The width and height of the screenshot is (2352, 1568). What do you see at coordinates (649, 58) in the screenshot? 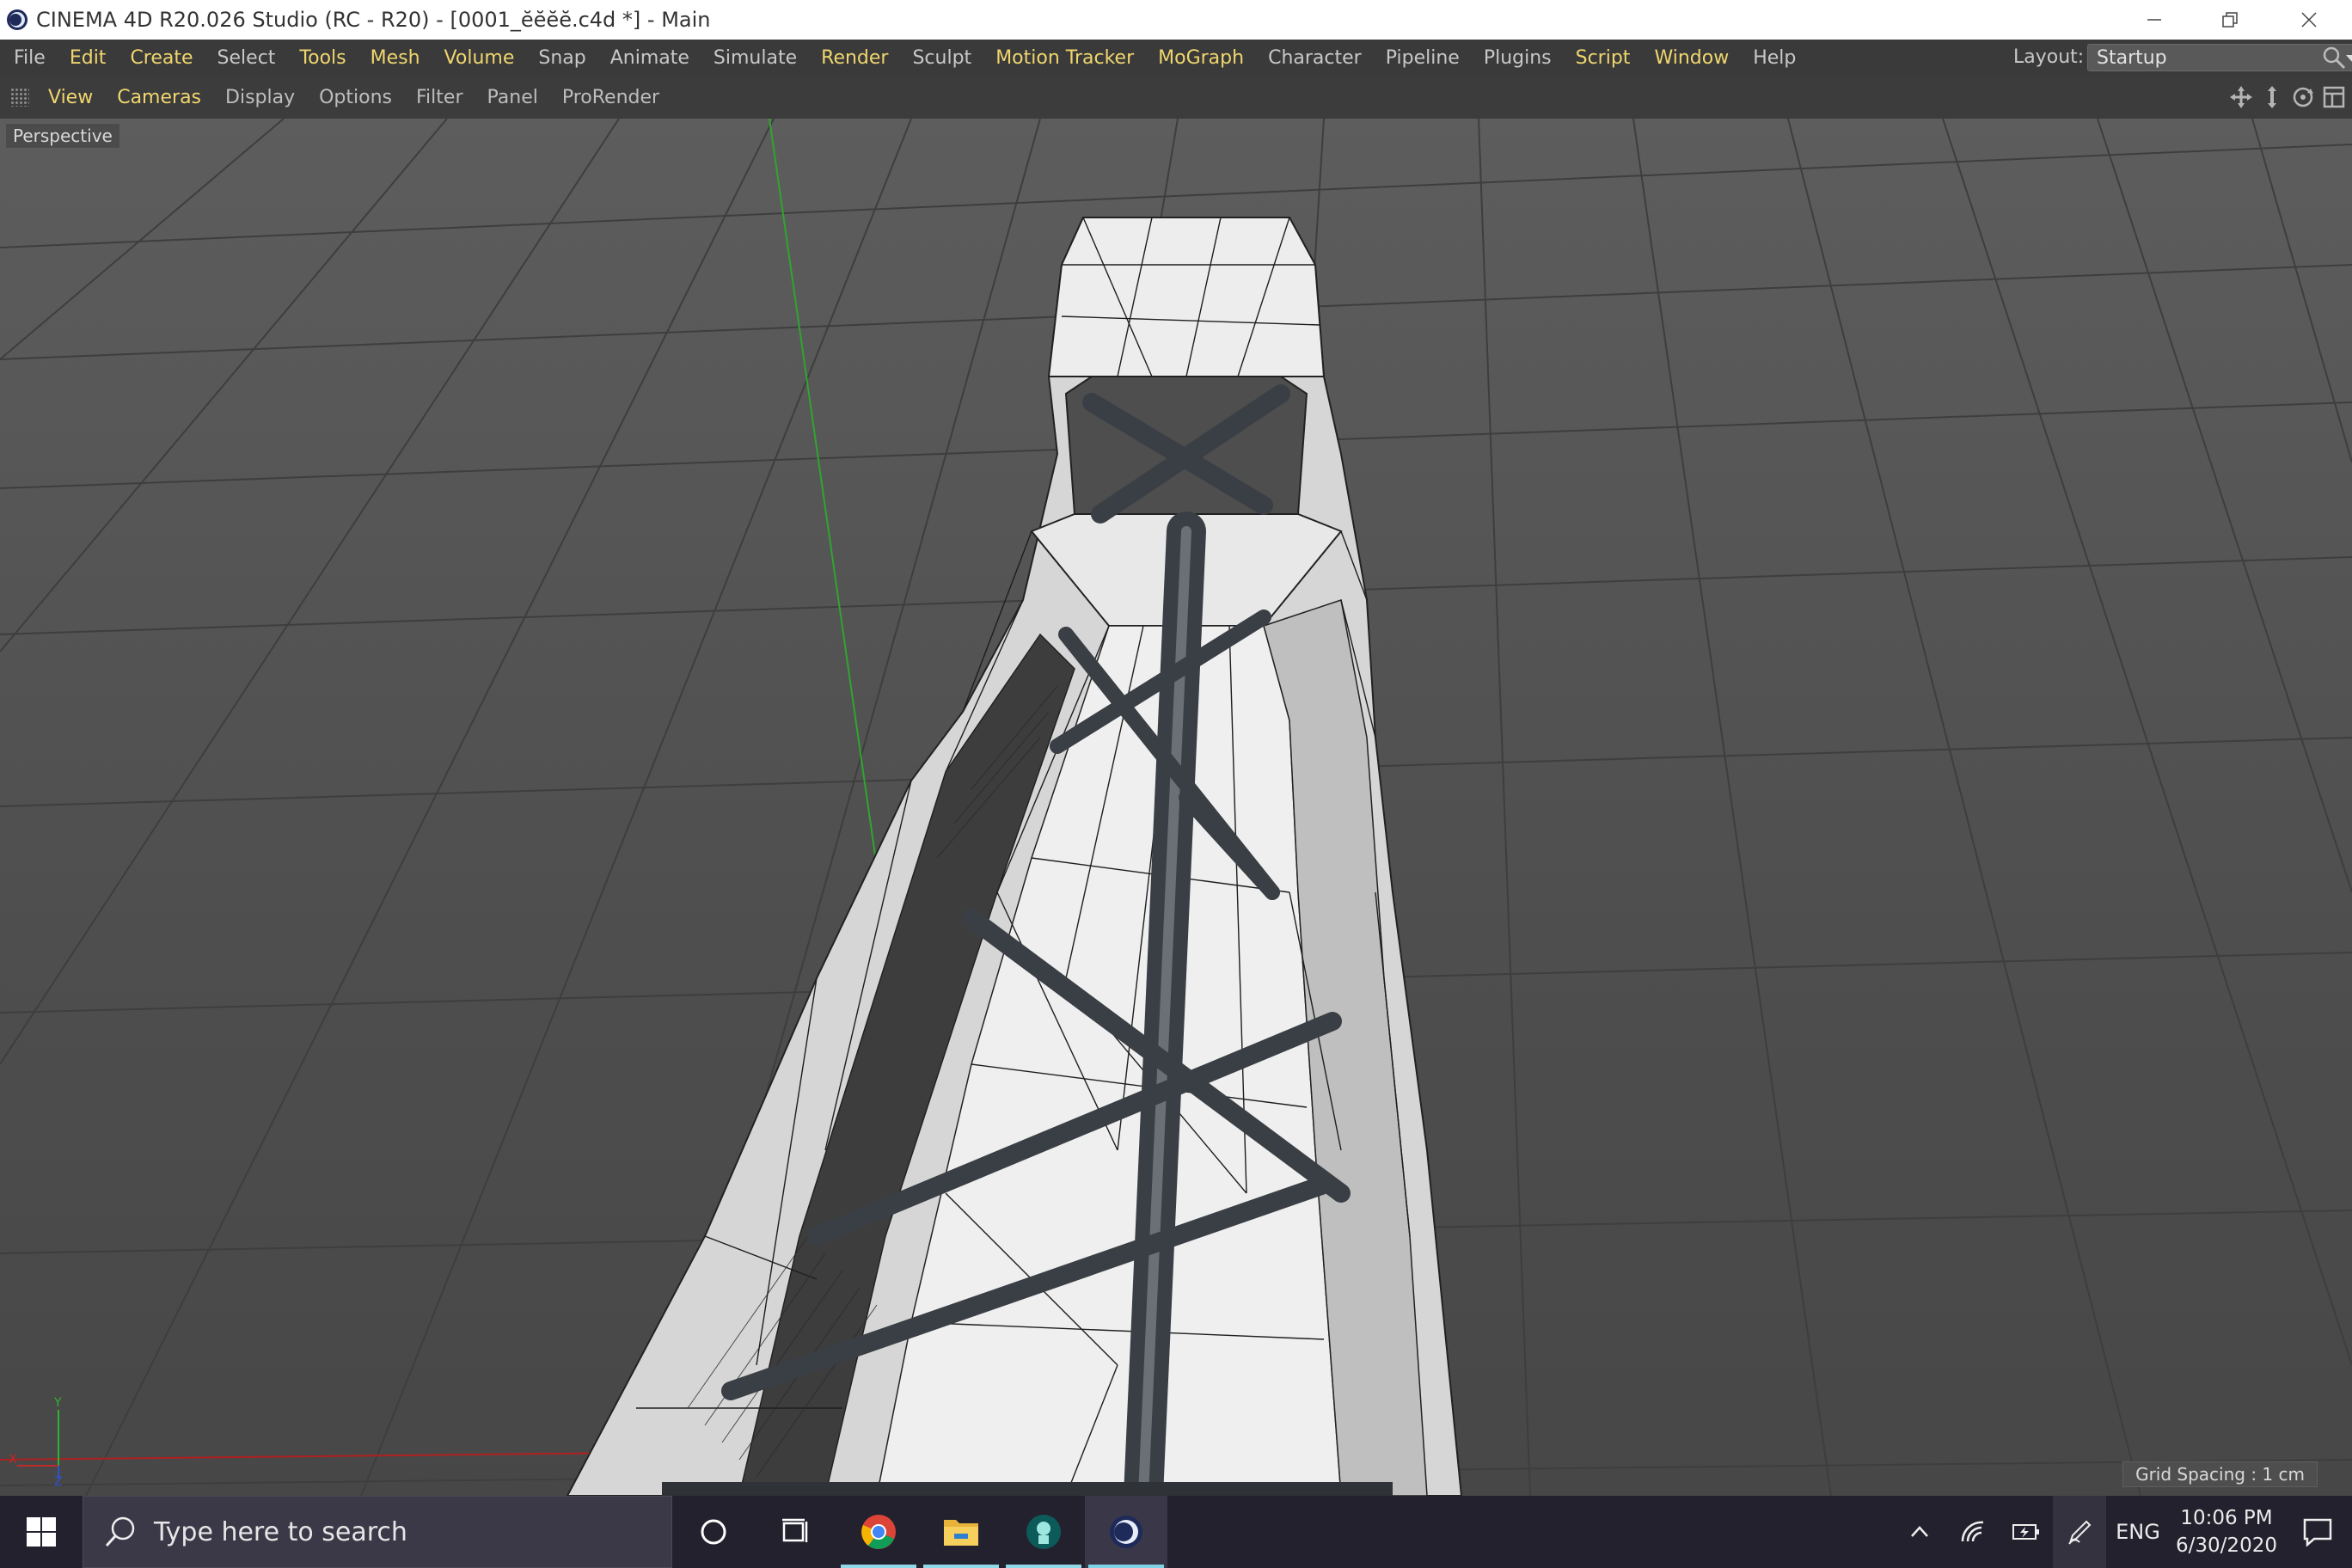
I see `menu-animate: Animate` at bounding box center [649, 58].